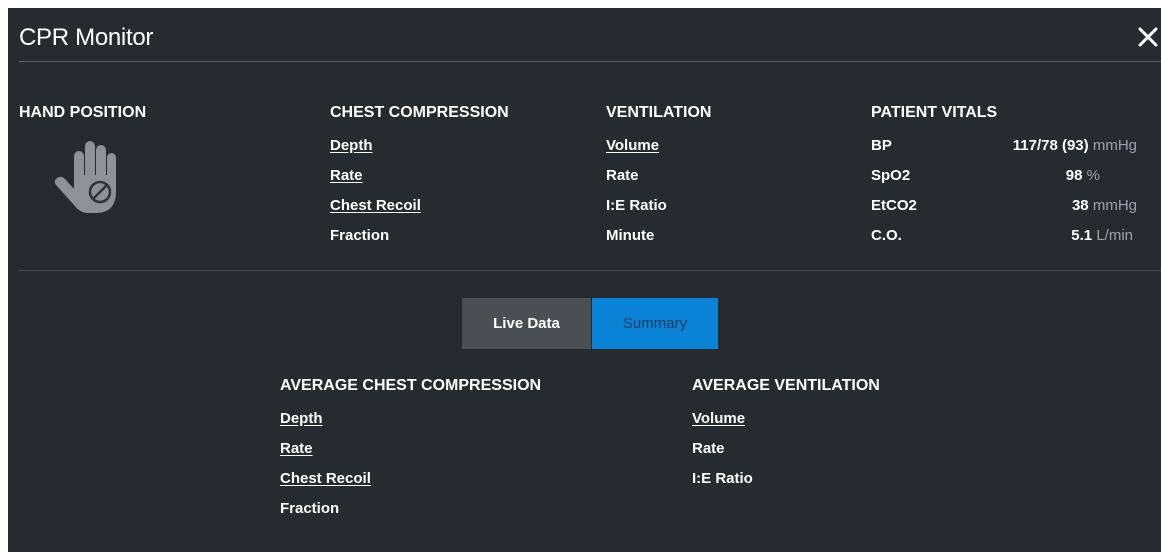 Image resolution: width=1161 pixels, height=552 pixels. Describe the element at coordinates (325, 478) in the screenshot. I see `avg-chest-recoil-link: Chest Recoil` at that location.